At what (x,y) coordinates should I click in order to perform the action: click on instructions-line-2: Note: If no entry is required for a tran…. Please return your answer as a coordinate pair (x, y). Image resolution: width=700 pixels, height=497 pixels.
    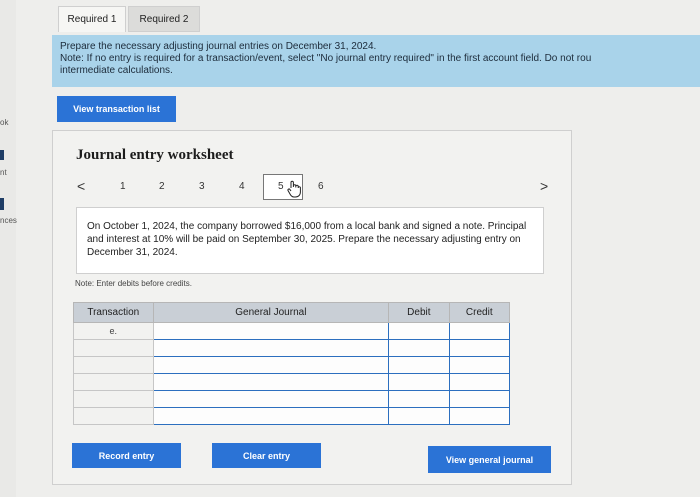
    Looking at the image, I should click on (326, 58).